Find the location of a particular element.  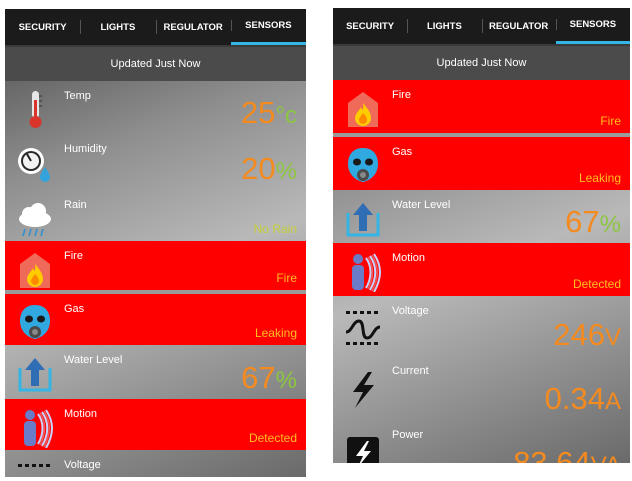

sensor-value: 25°c is located at coordinates (268, 112).